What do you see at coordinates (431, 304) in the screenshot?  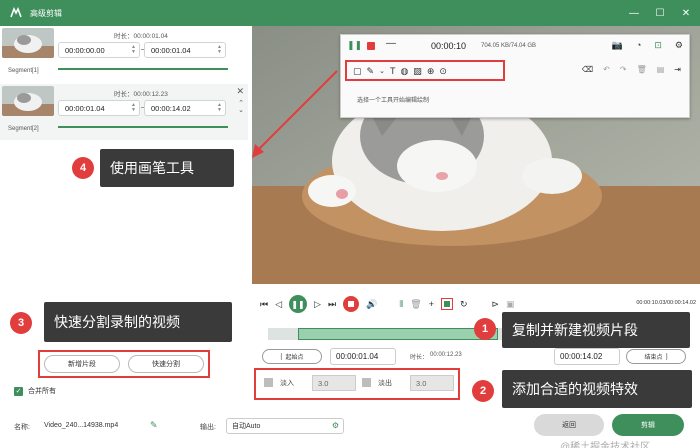 I see `add-icon: +` at bounding box center [431, 304].